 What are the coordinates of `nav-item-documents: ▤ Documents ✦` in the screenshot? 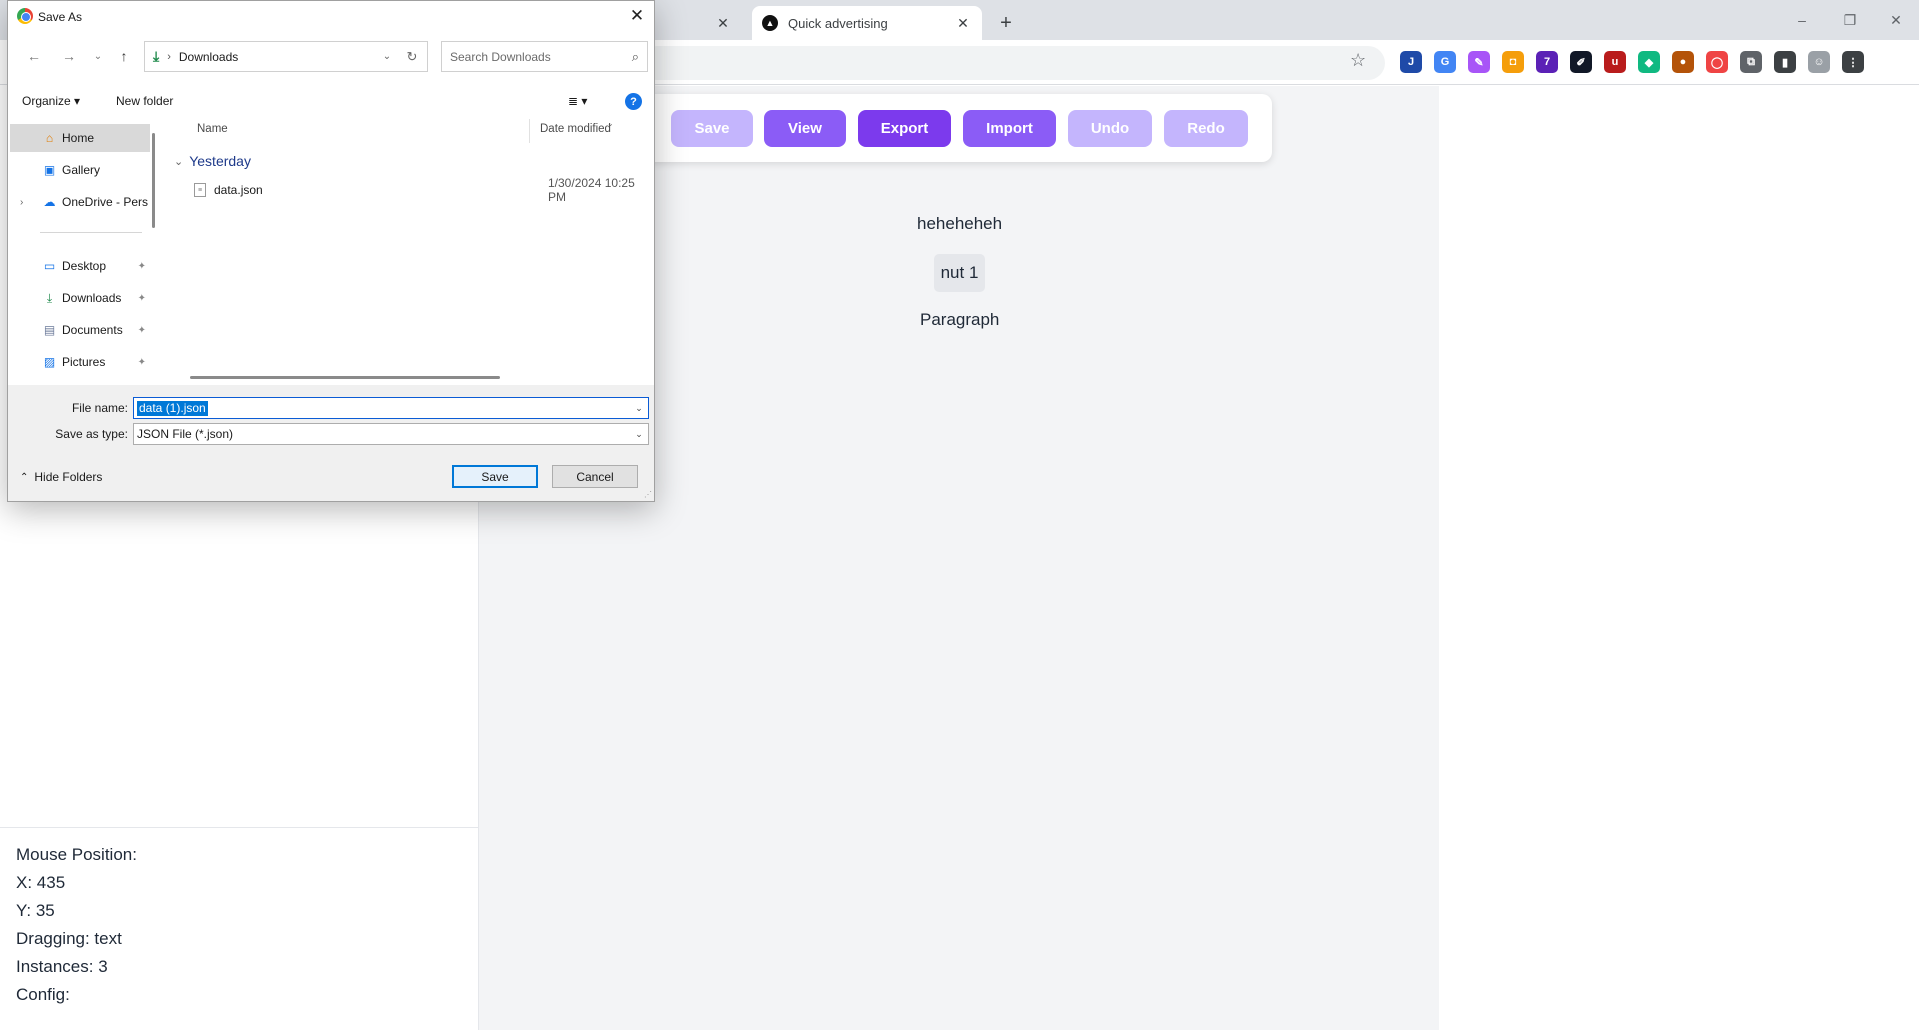 It's located at (80, 330).